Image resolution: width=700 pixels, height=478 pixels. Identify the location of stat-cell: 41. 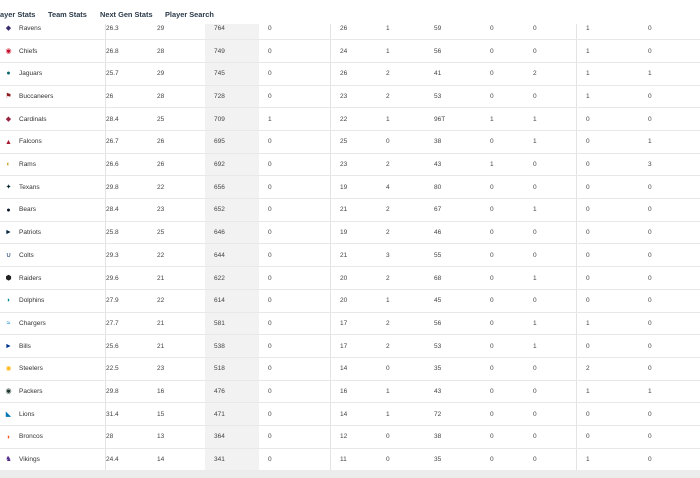
(438, 74).